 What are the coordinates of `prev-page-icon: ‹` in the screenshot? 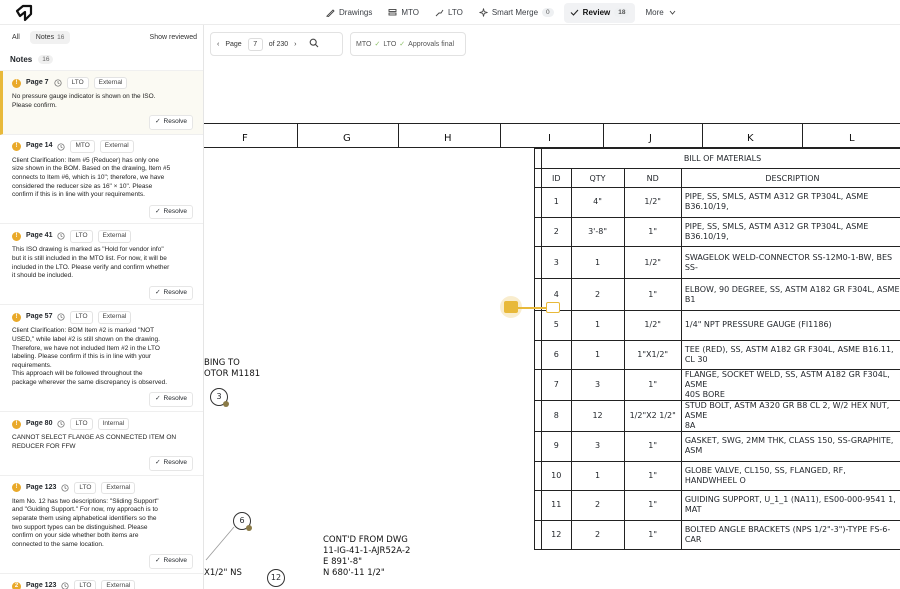 It's located at (218, 44).